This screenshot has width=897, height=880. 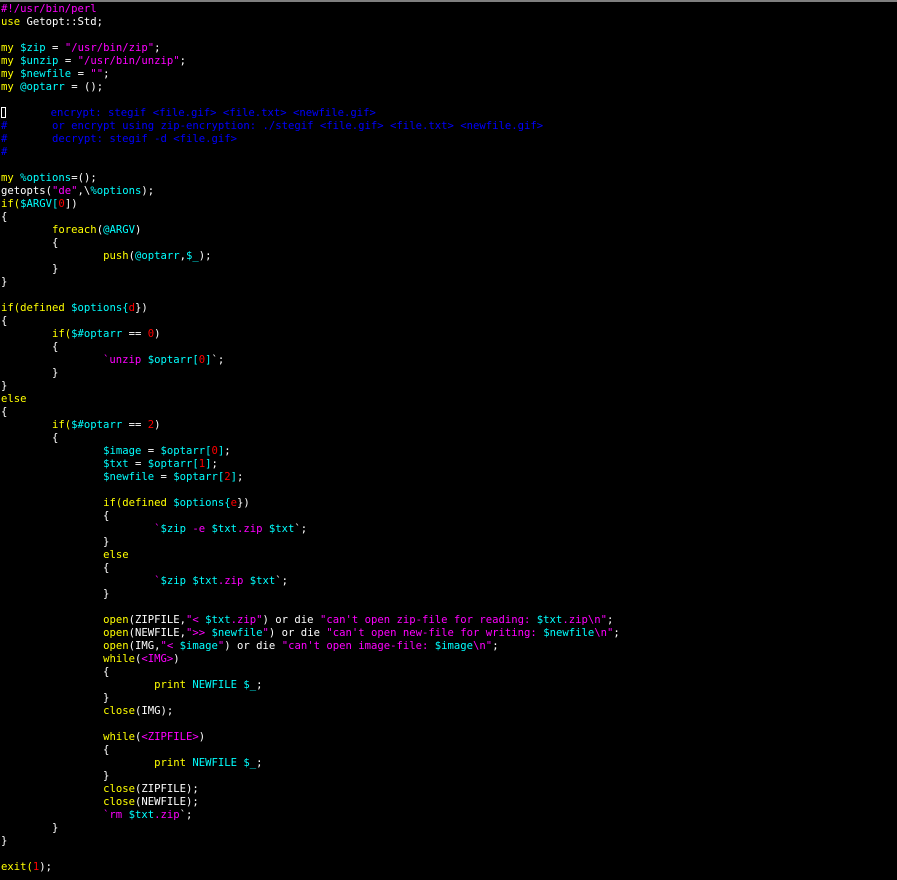 What do you see at coordinates (448, 360) in the screenshot?
I see `code-line: `unzip $optarr[0]`;` at bounding box center [448, 360].